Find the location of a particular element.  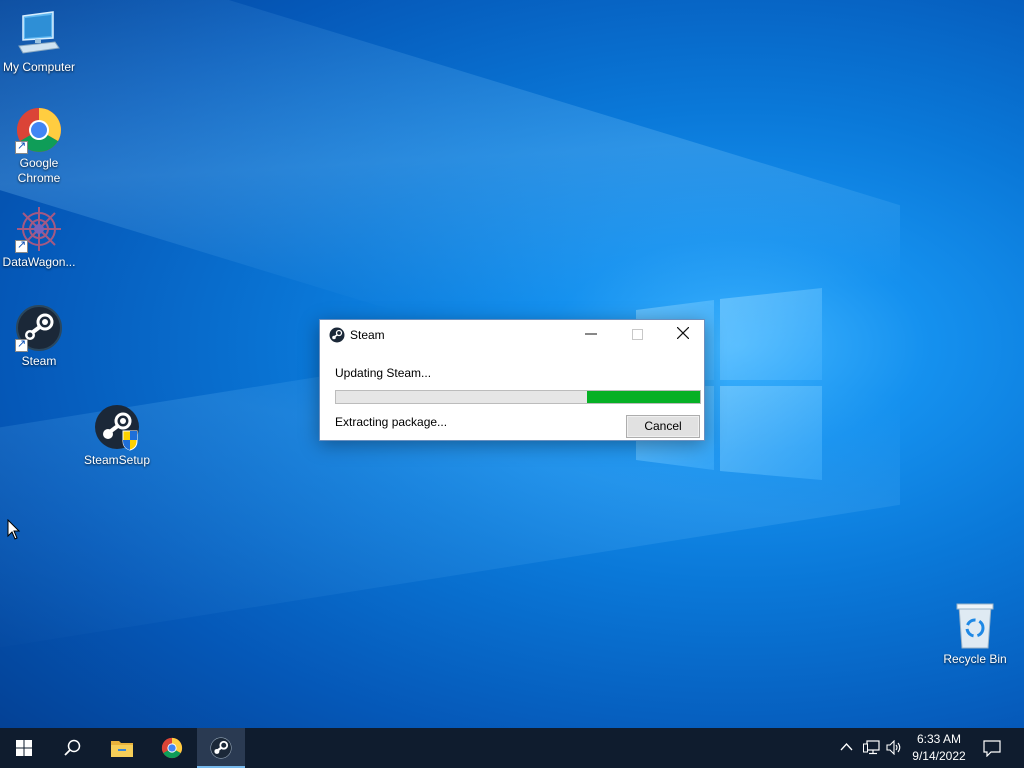

search-button is located at coordinates (72, 748).